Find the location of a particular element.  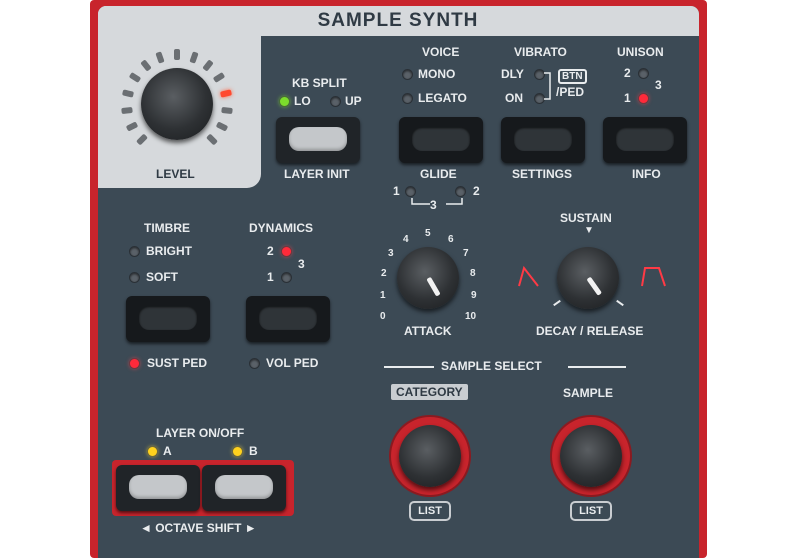

sust-ped-led is located at coordinates (134, 363).